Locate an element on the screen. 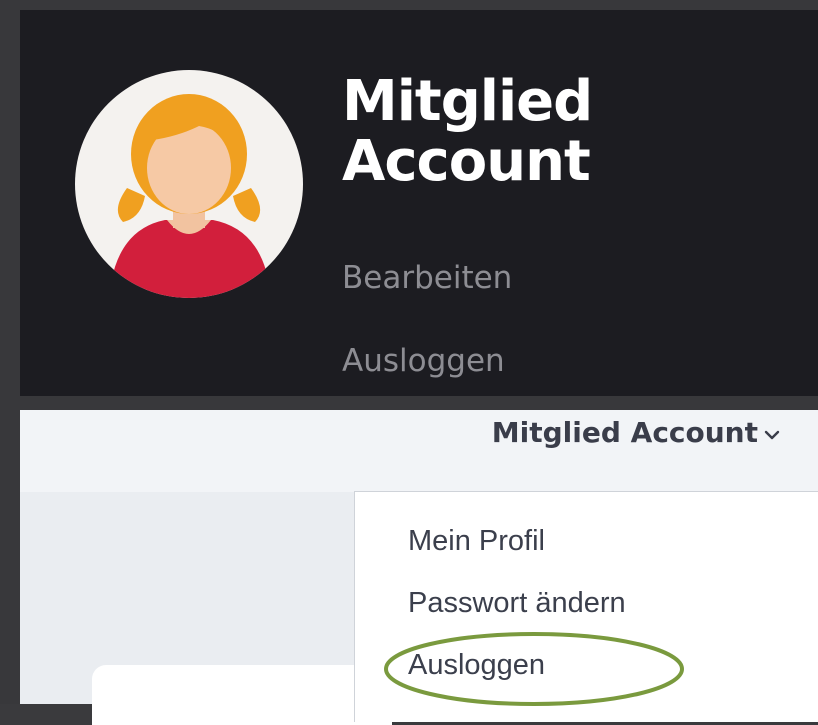 The image size is (818, 725). avatar is located at coordinates (189, 184).